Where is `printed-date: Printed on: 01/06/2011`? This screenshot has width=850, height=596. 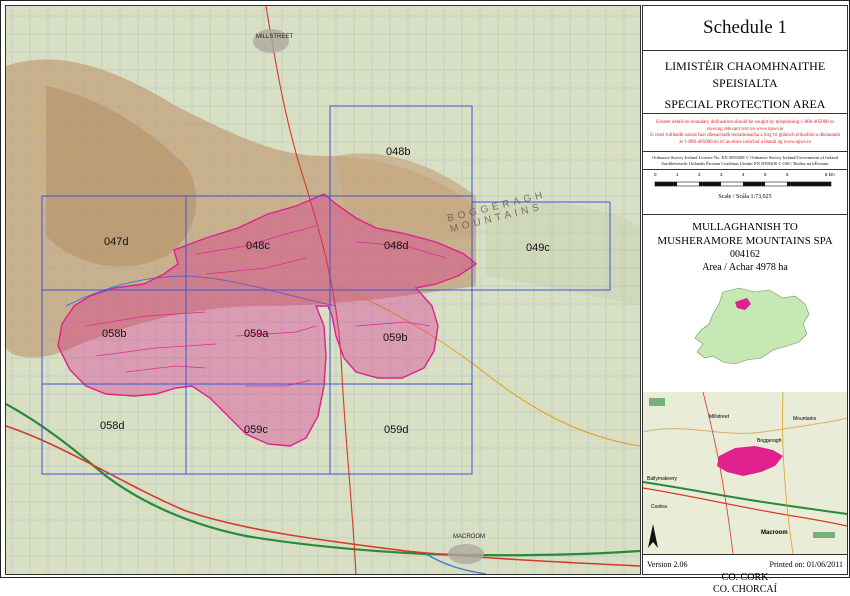
printed-date: Printed on: 01/06/2011 is located at coordinates (806, 564).